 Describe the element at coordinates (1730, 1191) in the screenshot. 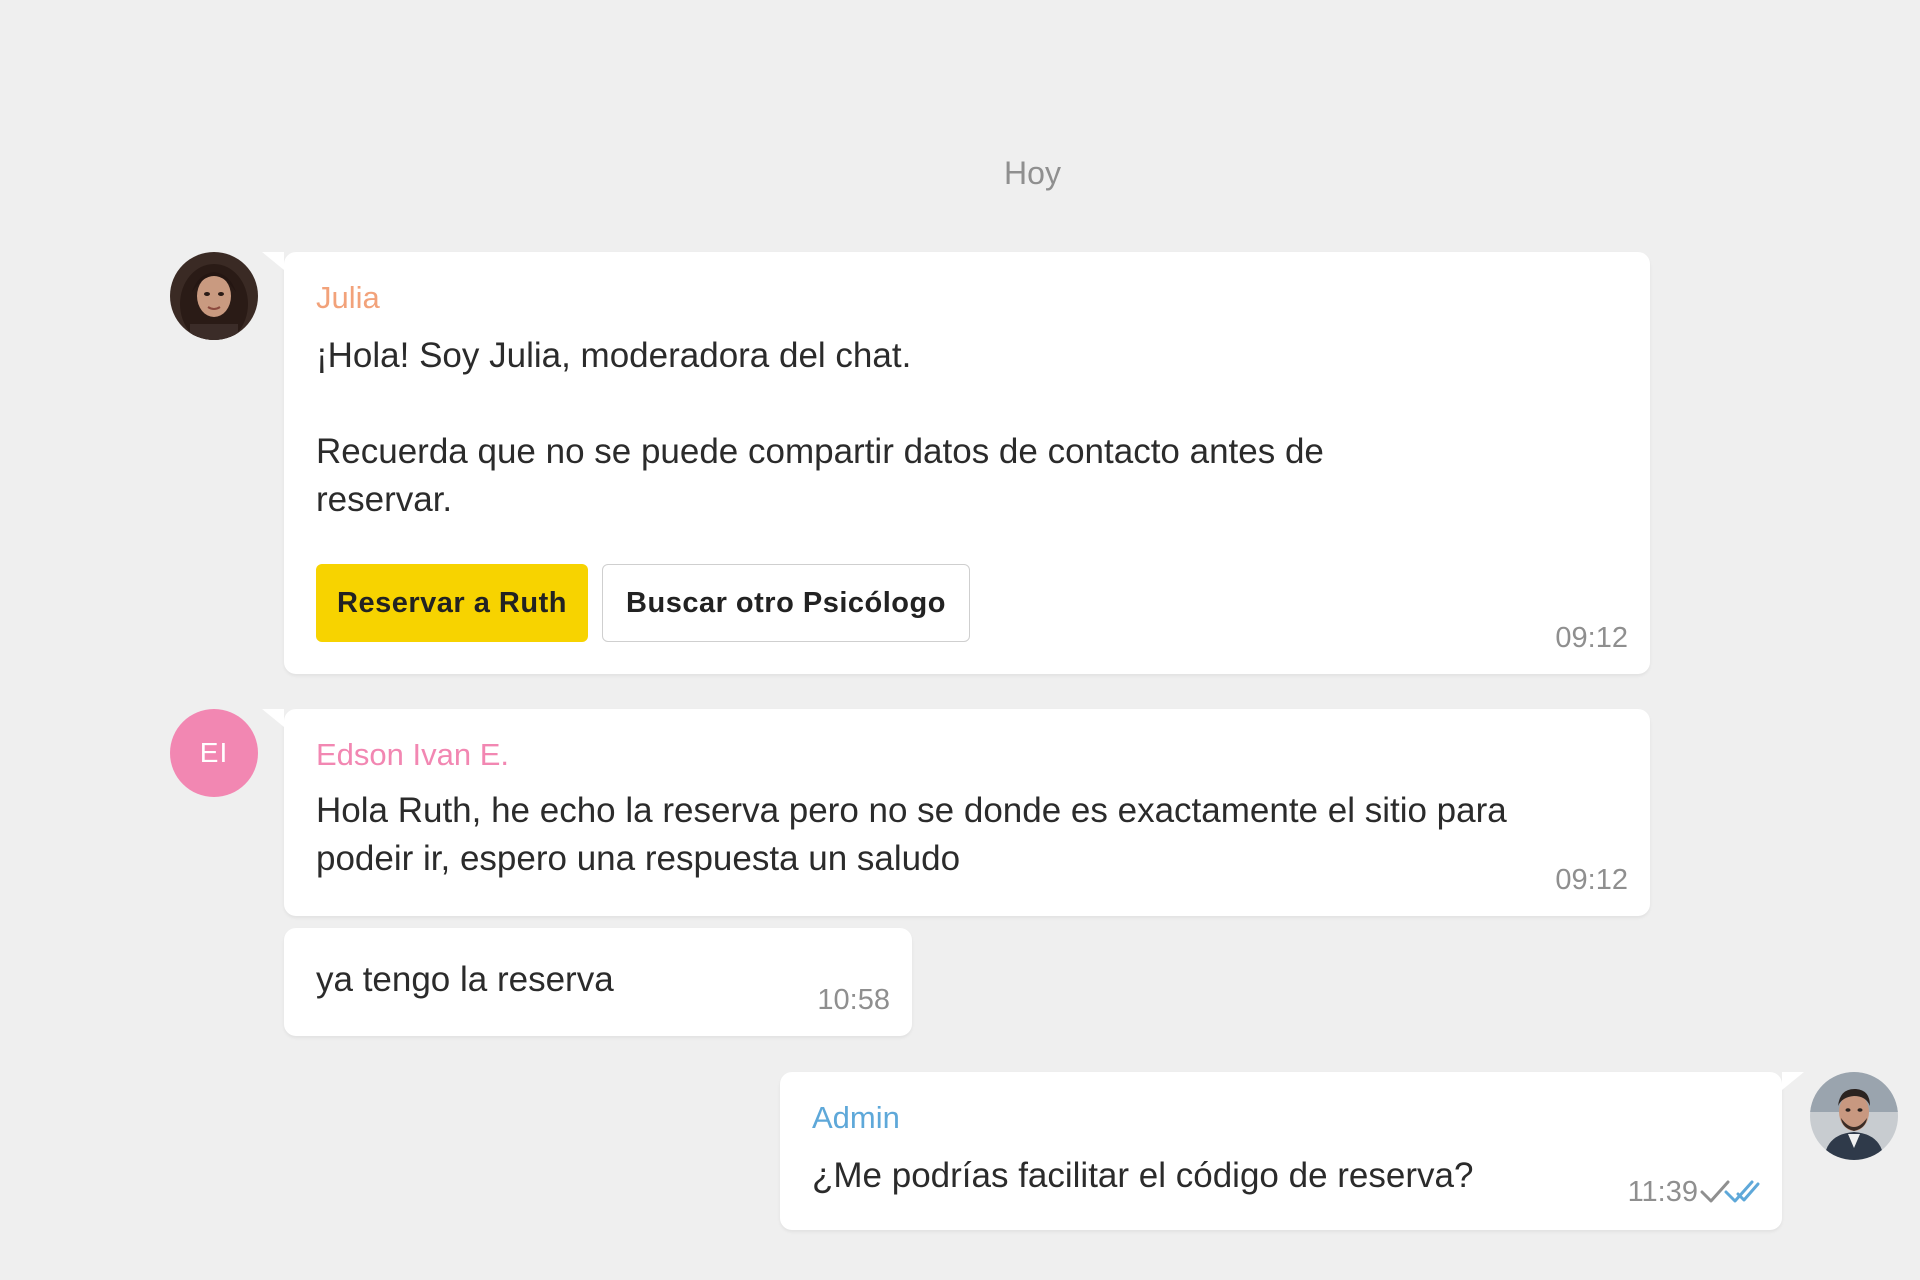

I see `double-check-icon` at that location.